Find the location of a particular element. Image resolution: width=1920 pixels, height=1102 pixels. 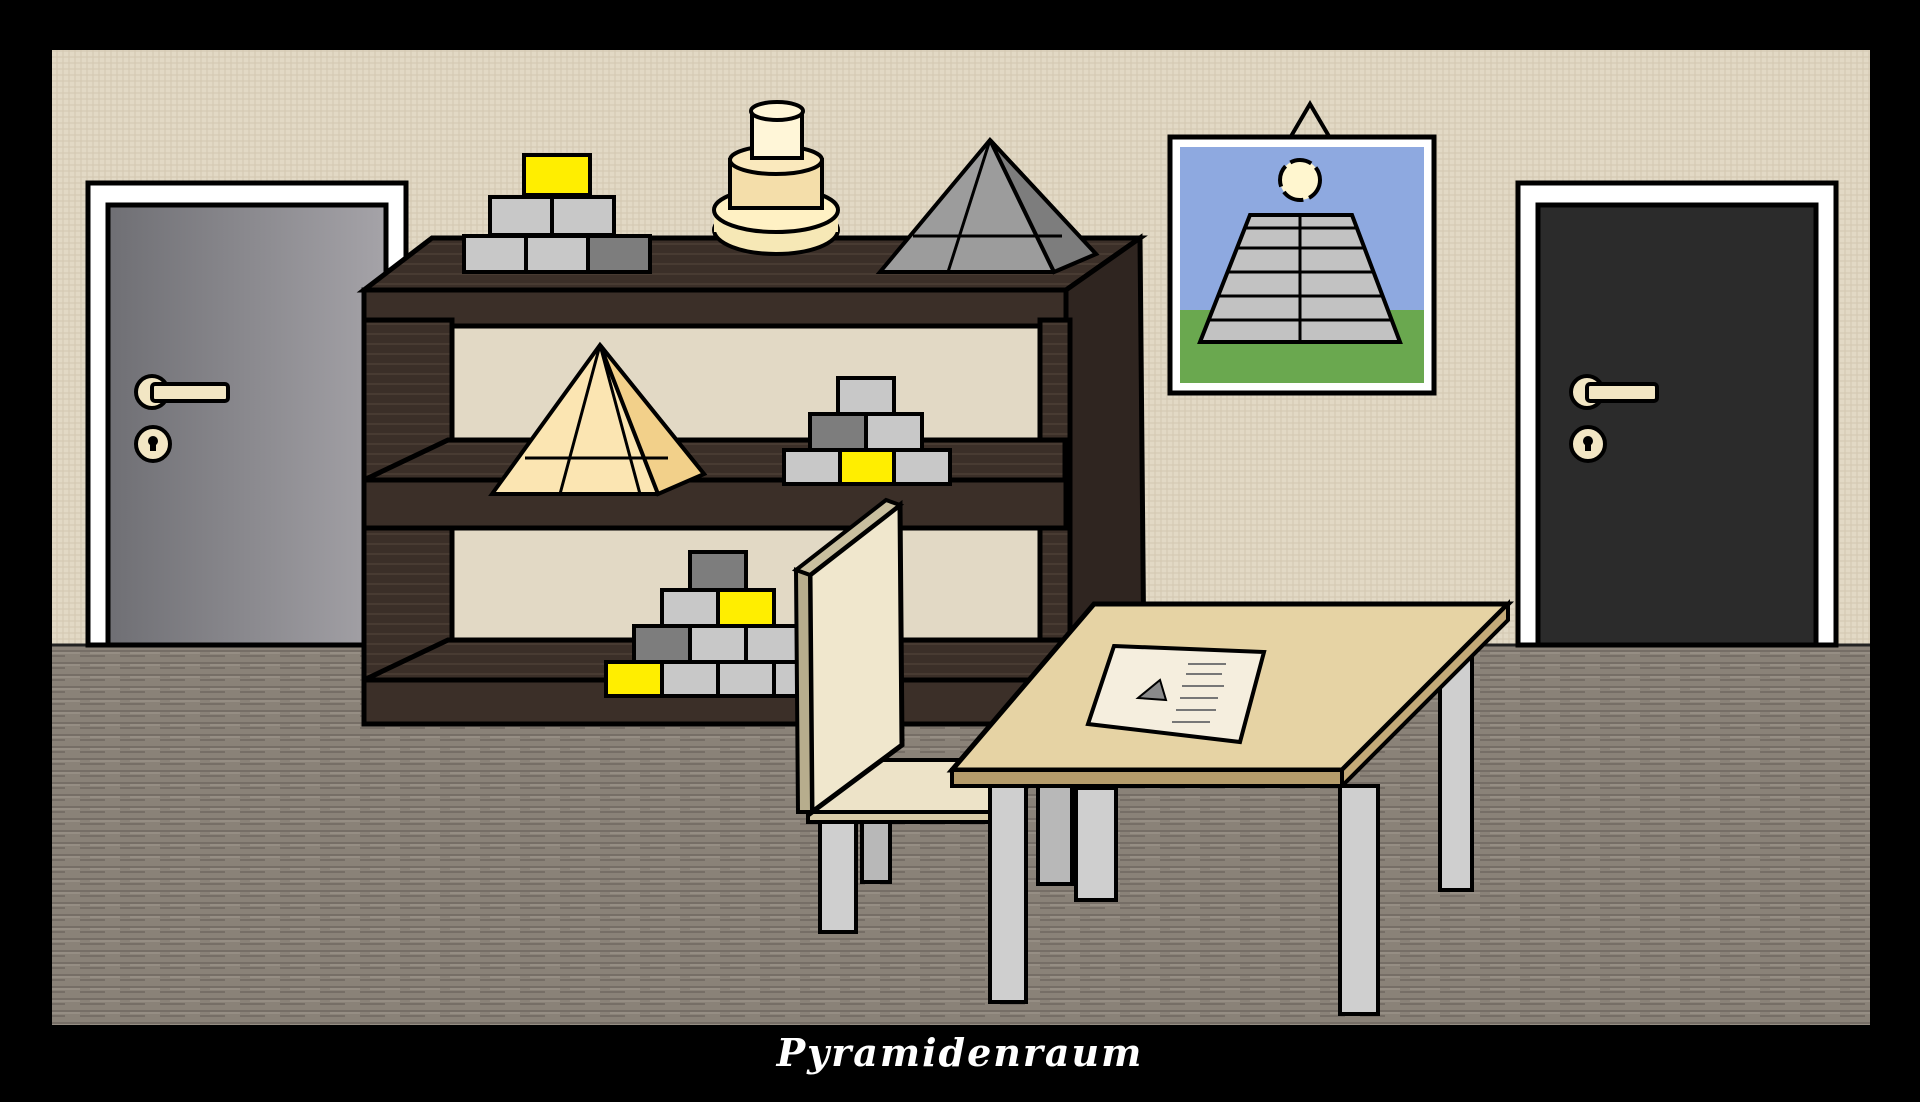

scene-caption: Pyramidenraum is located at coordinates (960, 1052).